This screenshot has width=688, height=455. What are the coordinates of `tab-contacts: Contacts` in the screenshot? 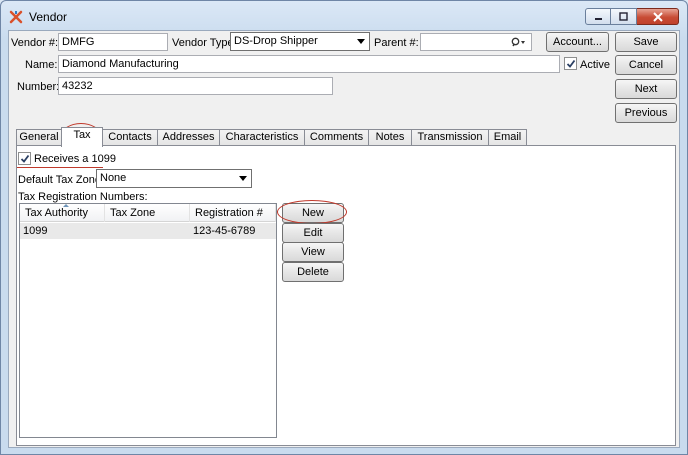 It's located at (130, 137).